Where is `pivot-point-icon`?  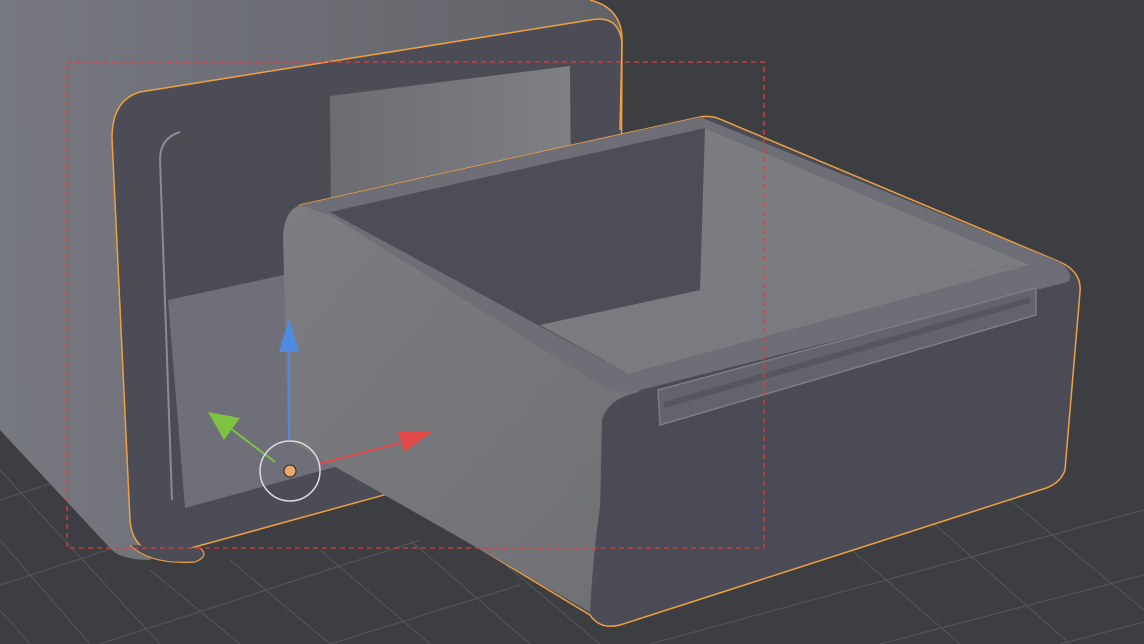 pivot-point-icon is located at coordinates (290, 471).